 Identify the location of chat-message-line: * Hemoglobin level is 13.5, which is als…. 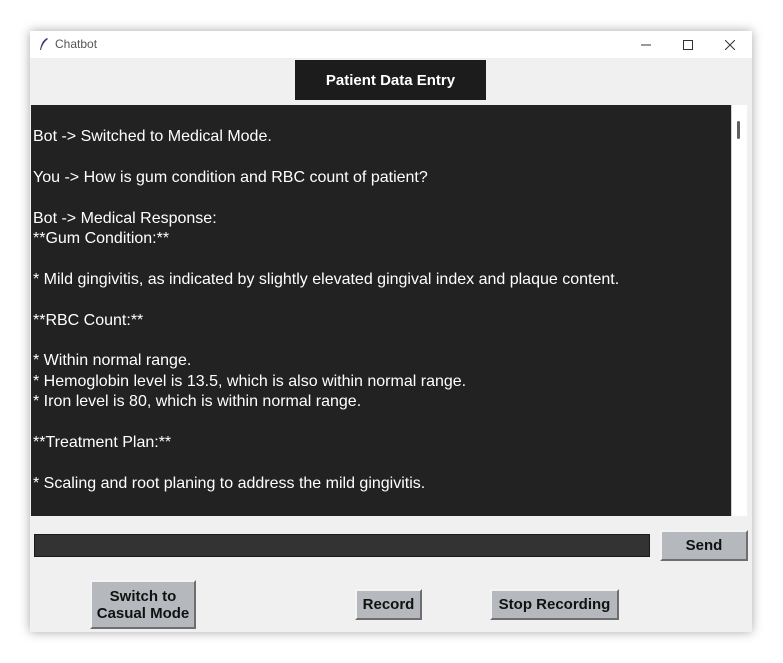
(250, 381).